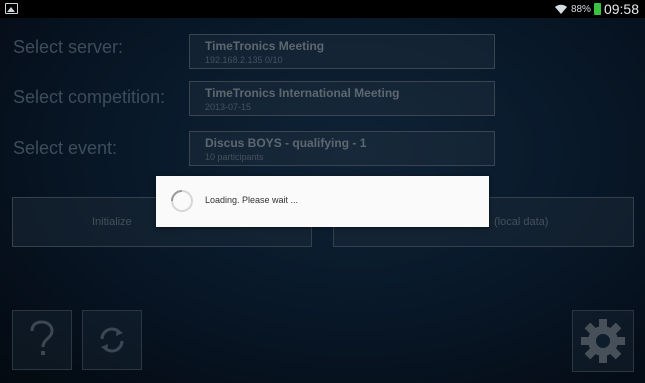 This screenshot has width=645, height=383. I want to click on image-icon, so click(11, 8).